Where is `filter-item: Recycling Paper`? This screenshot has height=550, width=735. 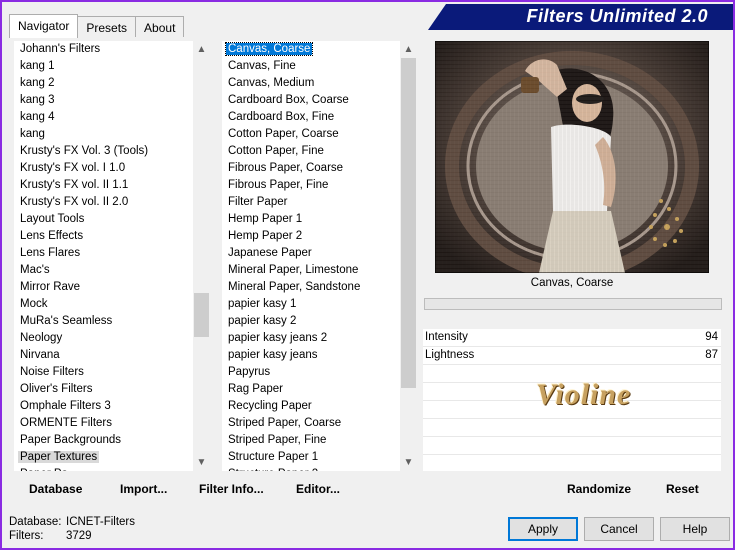
filter-item: Recycling Paper is located at coordinates (311, 406).